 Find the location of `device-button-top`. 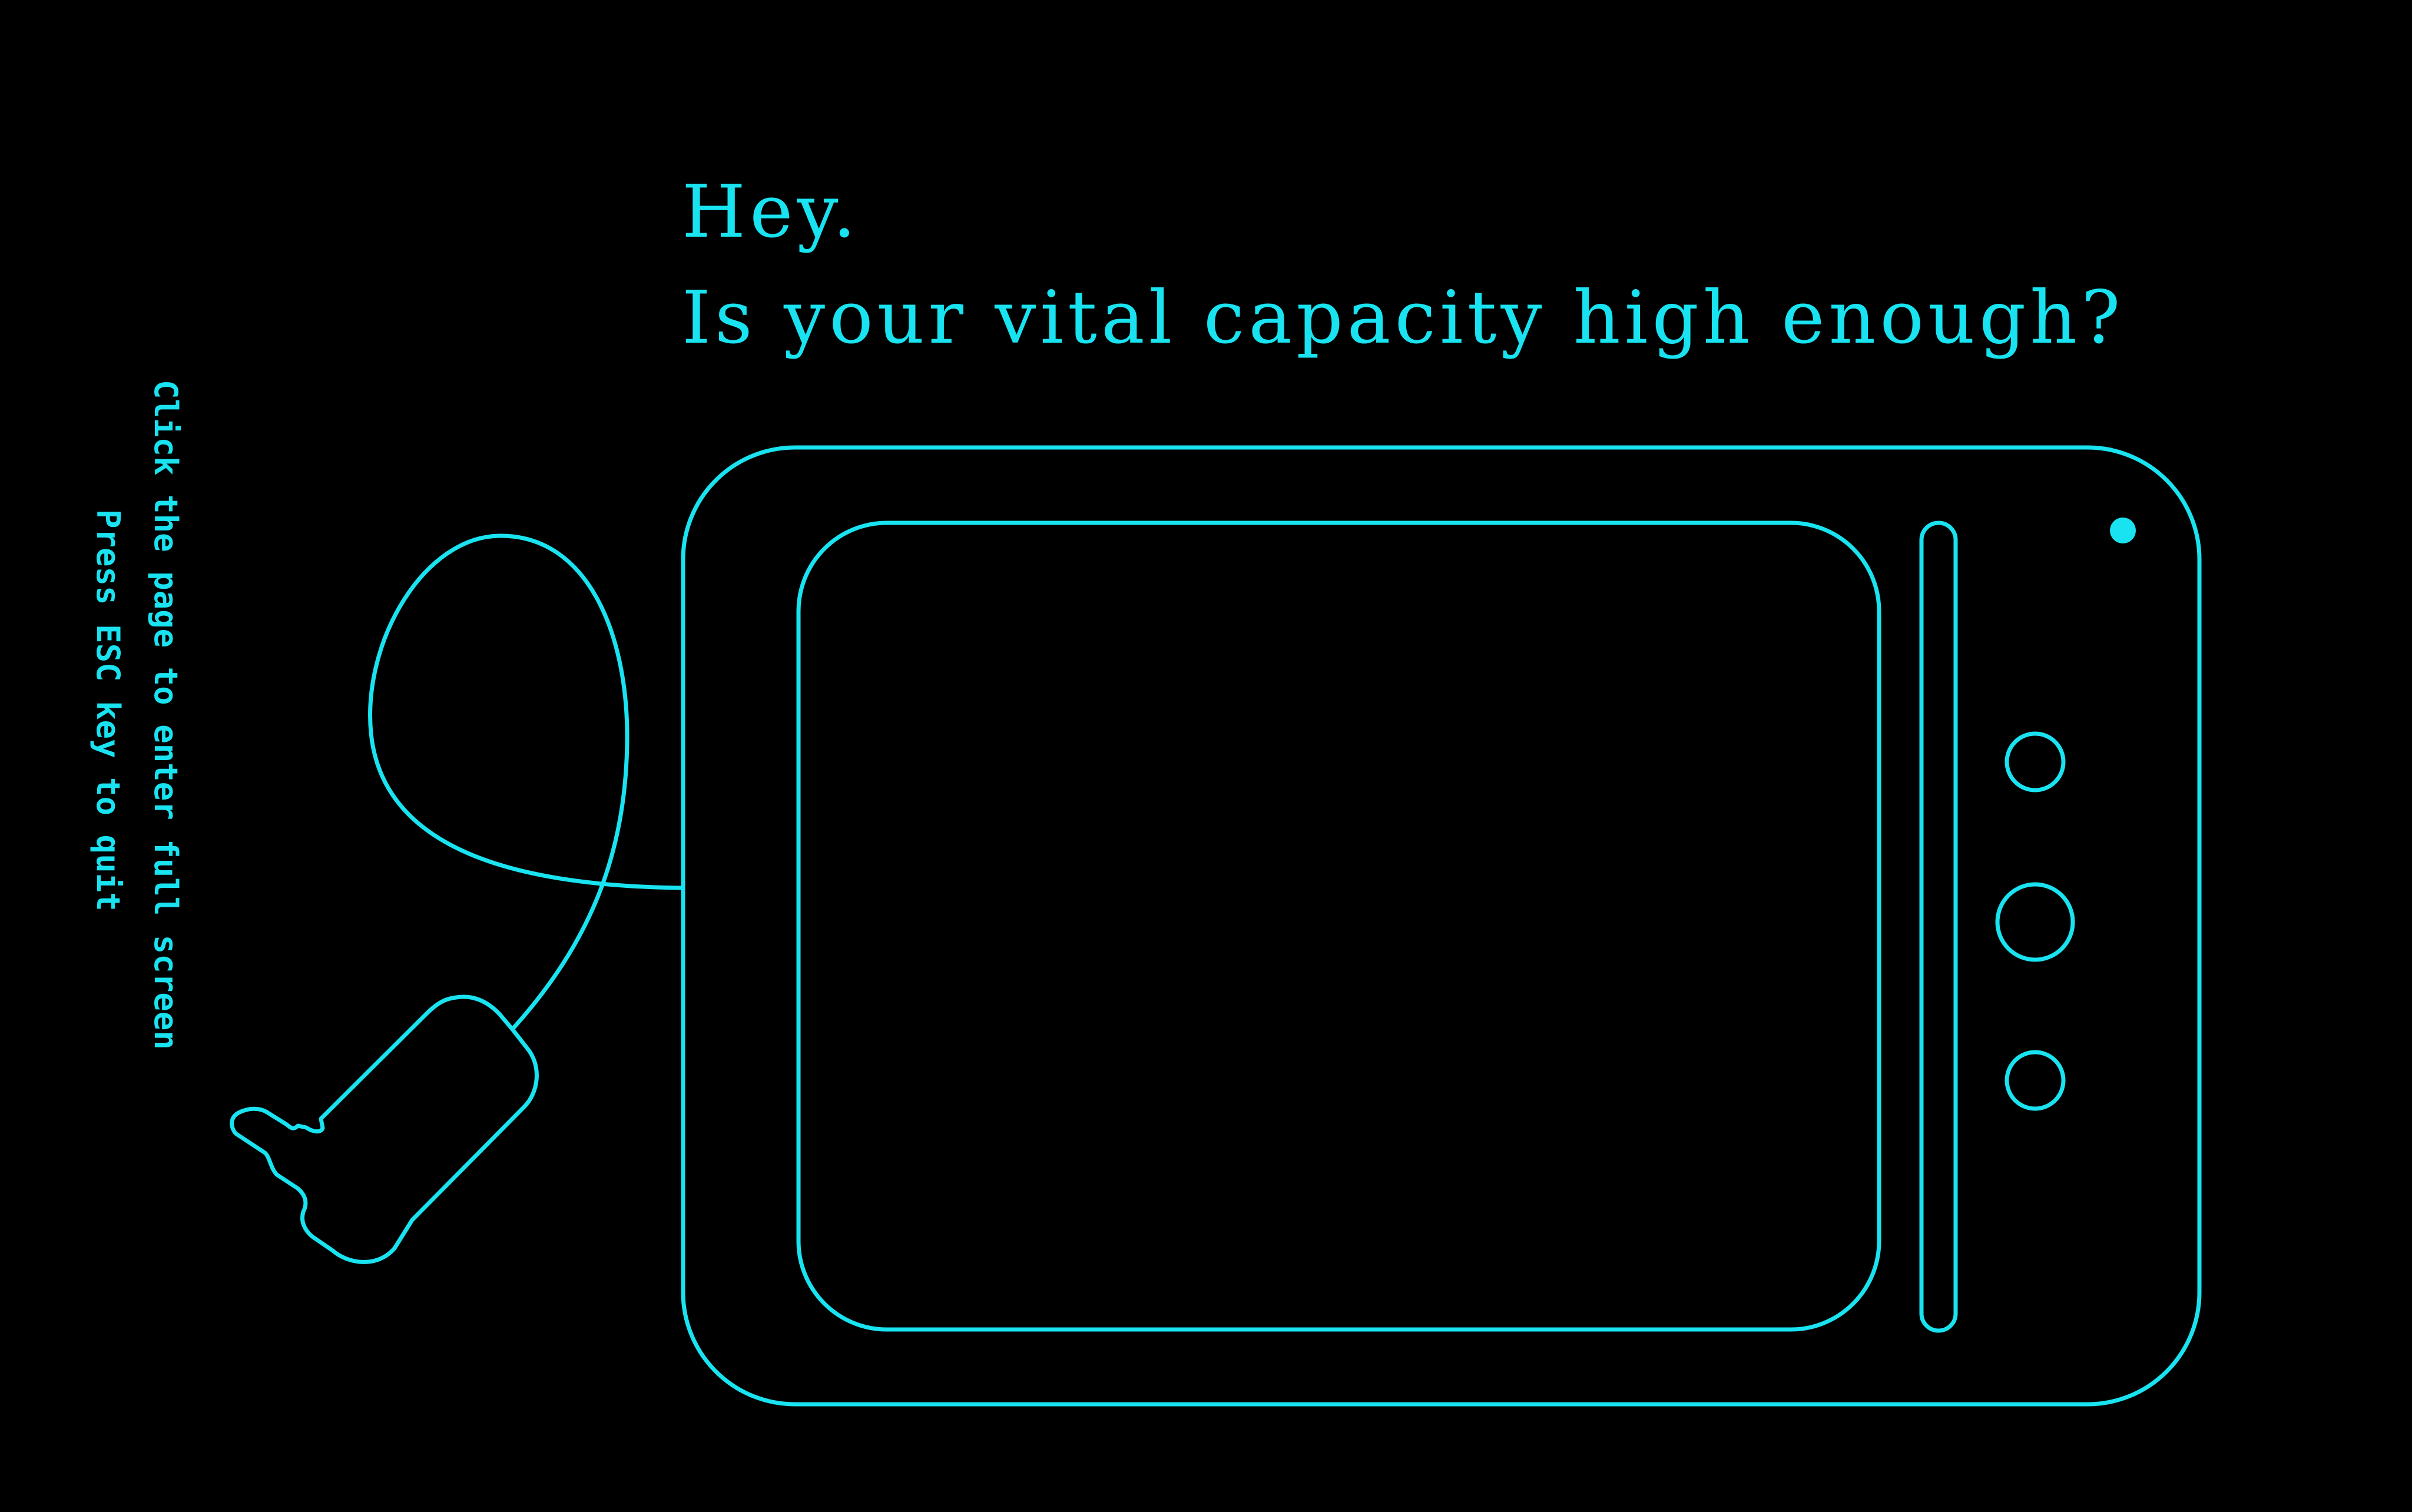

device-button-top is located at coordinates (2035, 762).